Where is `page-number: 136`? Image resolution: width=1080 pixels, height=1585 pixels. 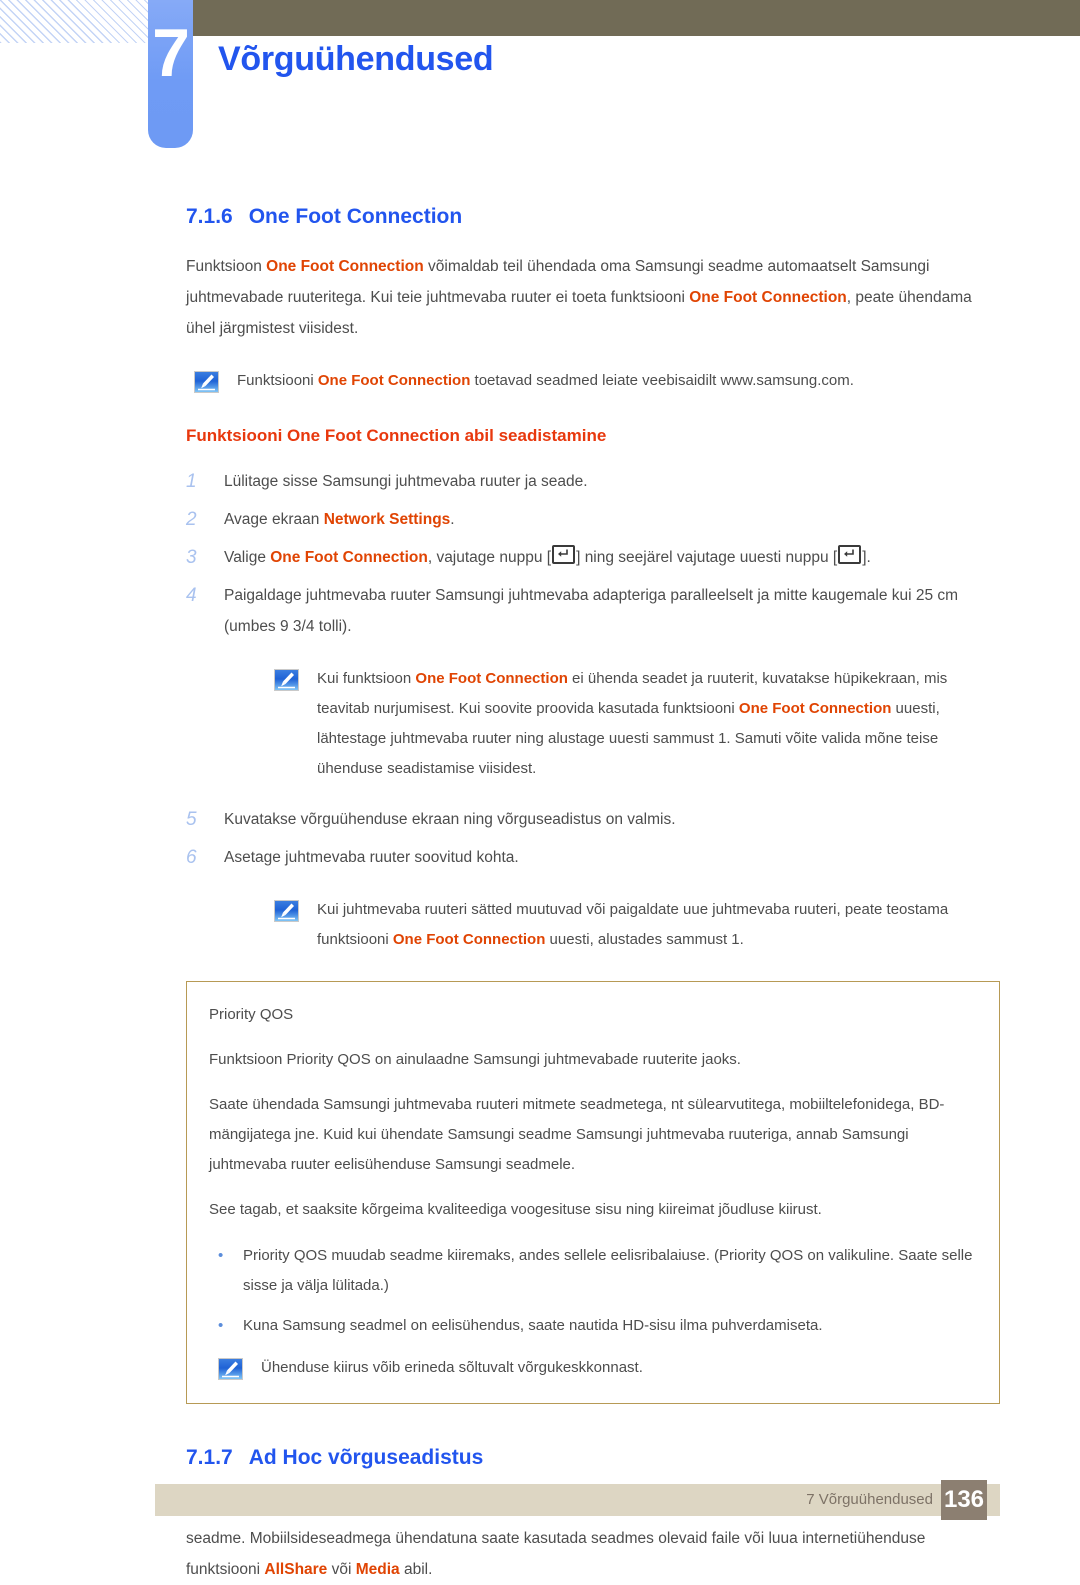
page-number: 136 is located at coordinates (964, 1500).